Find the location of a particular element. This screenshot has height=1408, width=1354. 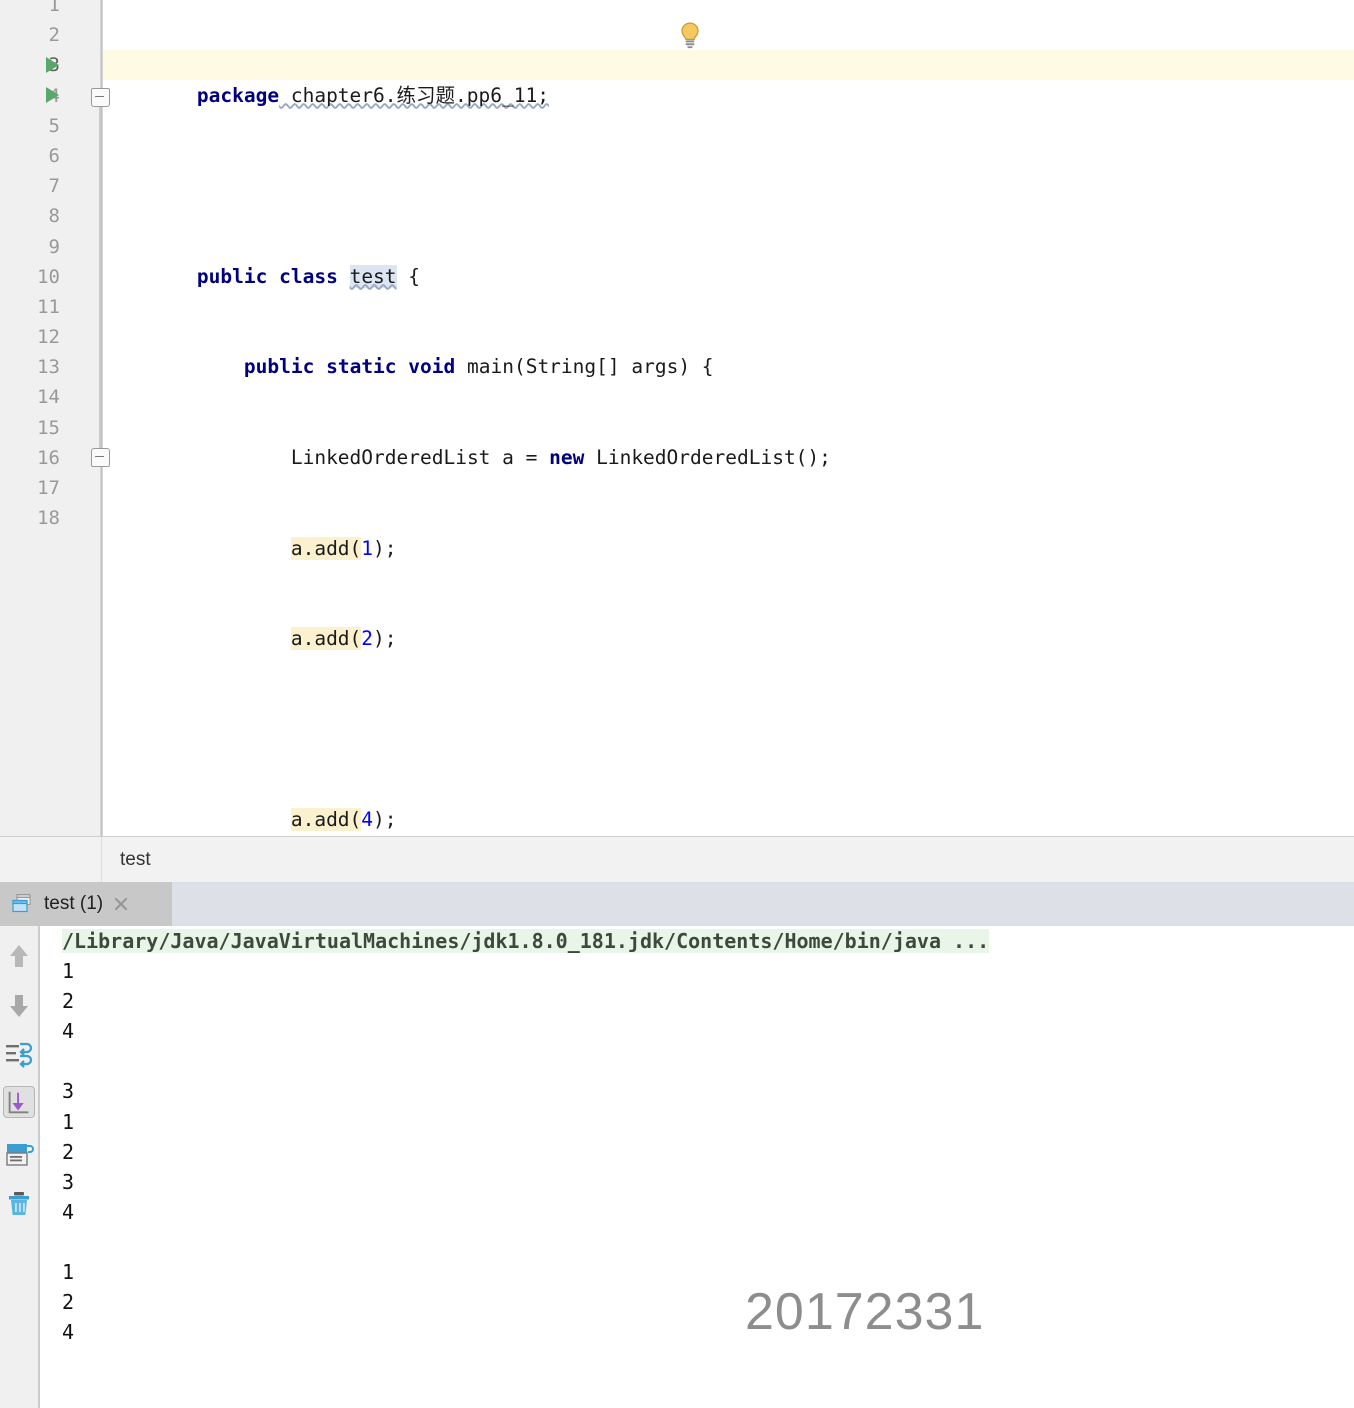

line-number: 17 is located at coordinates (48, 488).